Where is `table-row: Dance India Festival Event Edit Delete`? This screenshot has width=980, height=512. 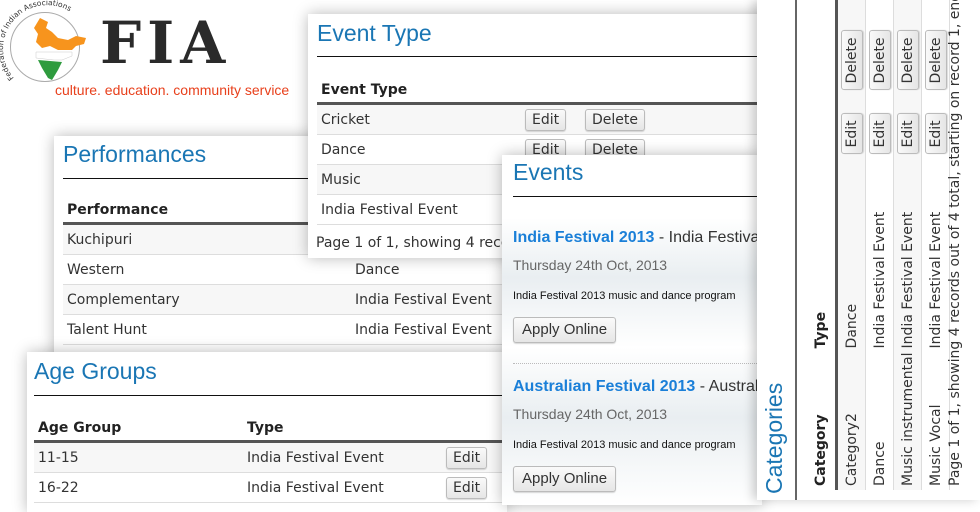 table-row: Dance India Festival Event Edit Delete is located at coordinates (879, 245).